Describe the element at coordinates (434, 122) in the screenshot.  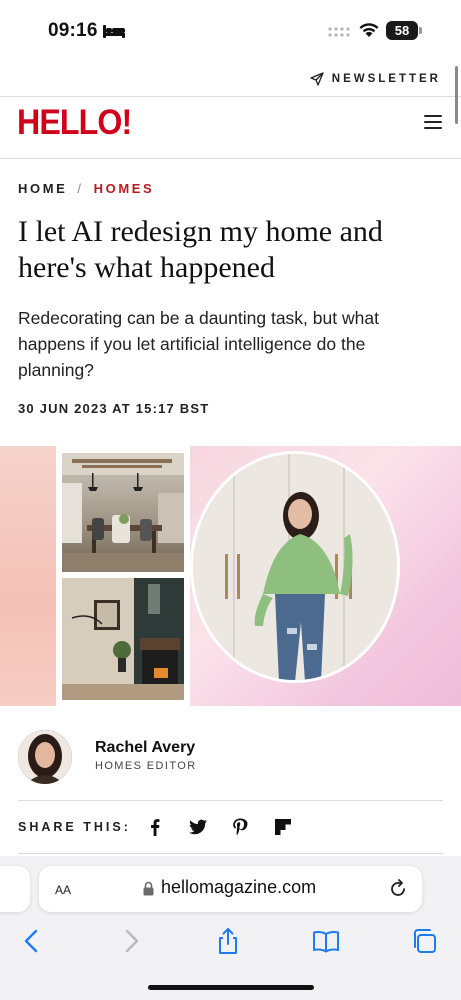
I see `menu-icon` at that location.